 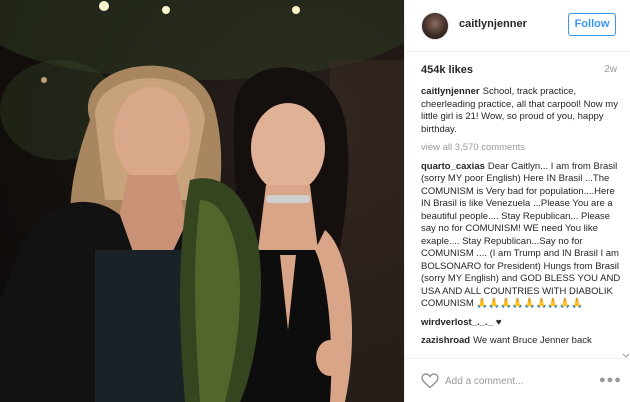 I want to click on post-username: caitlynjenner, so click(x=493, y=24).